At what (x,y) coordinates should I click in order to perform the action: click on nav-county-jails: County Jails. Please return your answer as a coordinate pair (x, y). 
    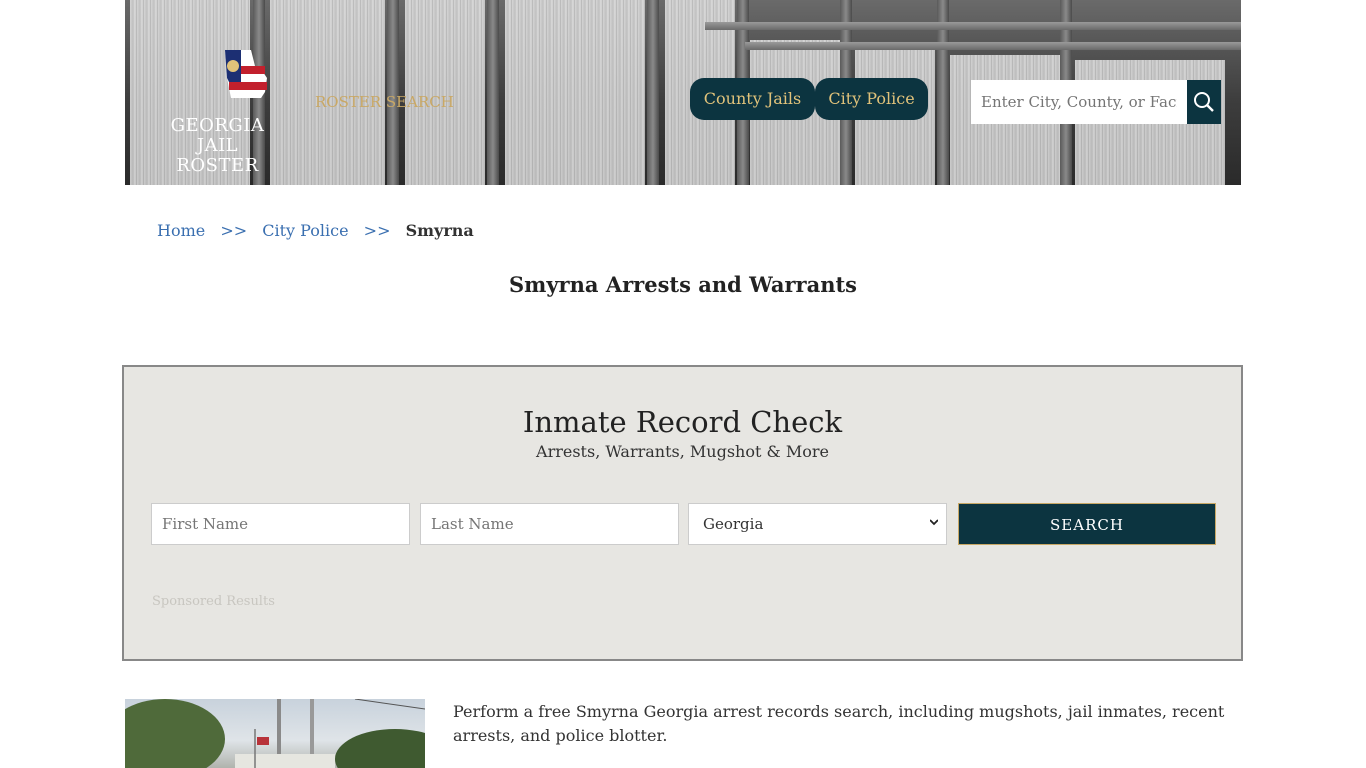
    Looking at the image, I should click on (752, 99).